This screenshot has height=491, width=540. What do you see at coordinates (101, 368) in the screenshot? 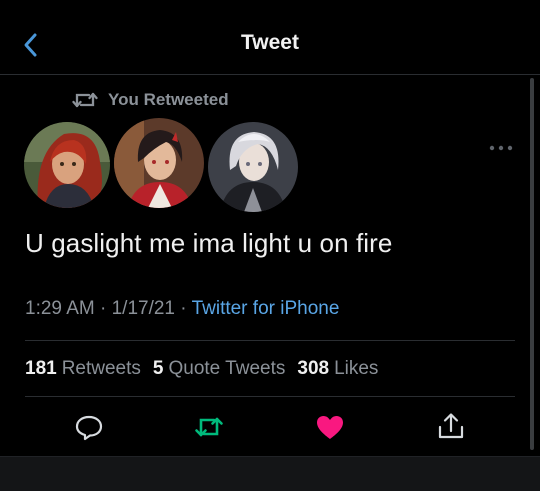
I see `retweets-label: Retweets` at bounding box center [101, 368].